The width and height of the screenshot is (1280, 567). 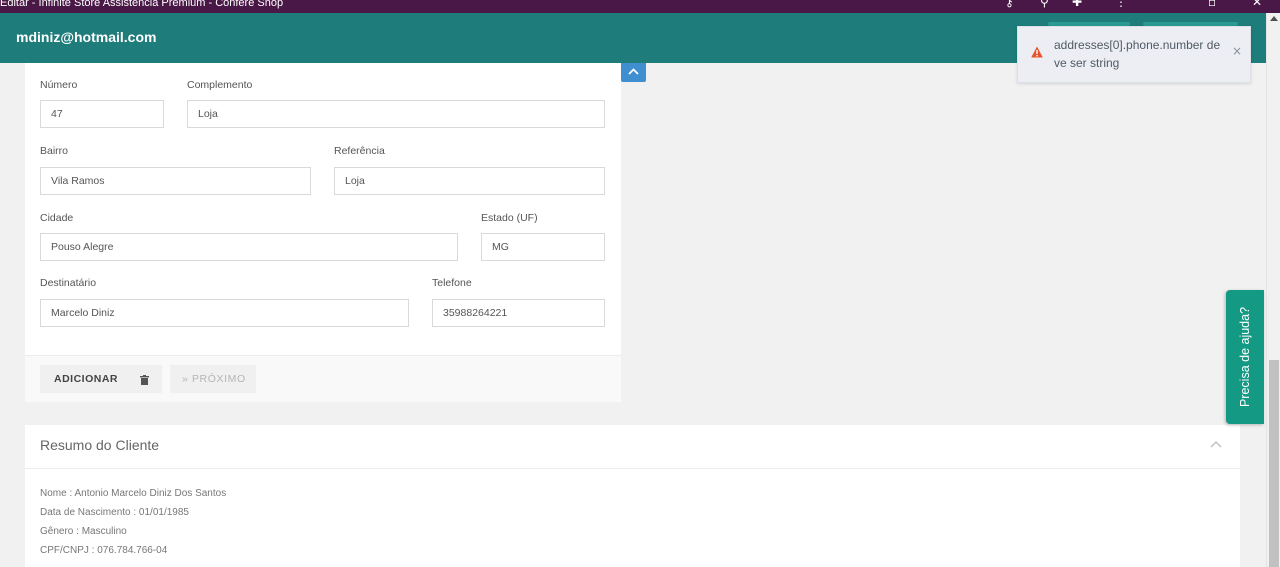 I want to click on form-actions: ADICIONAR » PRÓXIMO, so click(x=323, y=378).